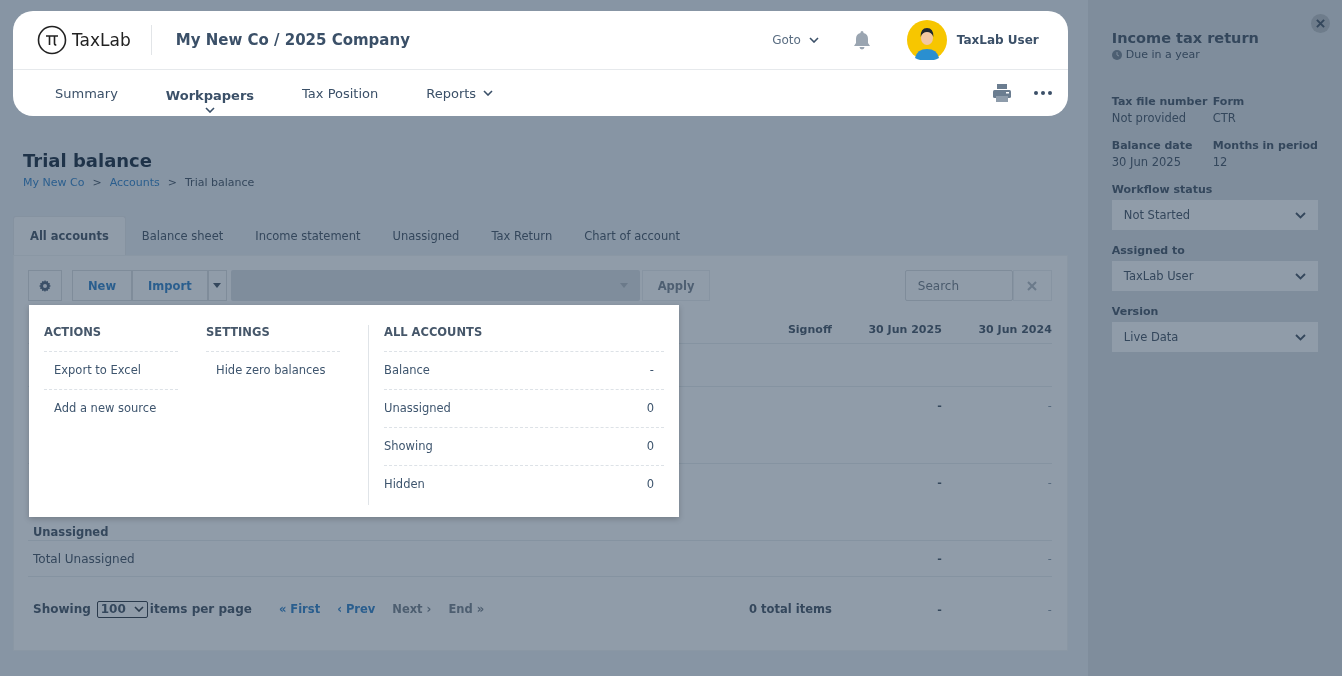  What do you see at coordinates (1214, 276) in the screenshot?
I see `select-field: TaxLab User` at bounding box center [1214, 276].